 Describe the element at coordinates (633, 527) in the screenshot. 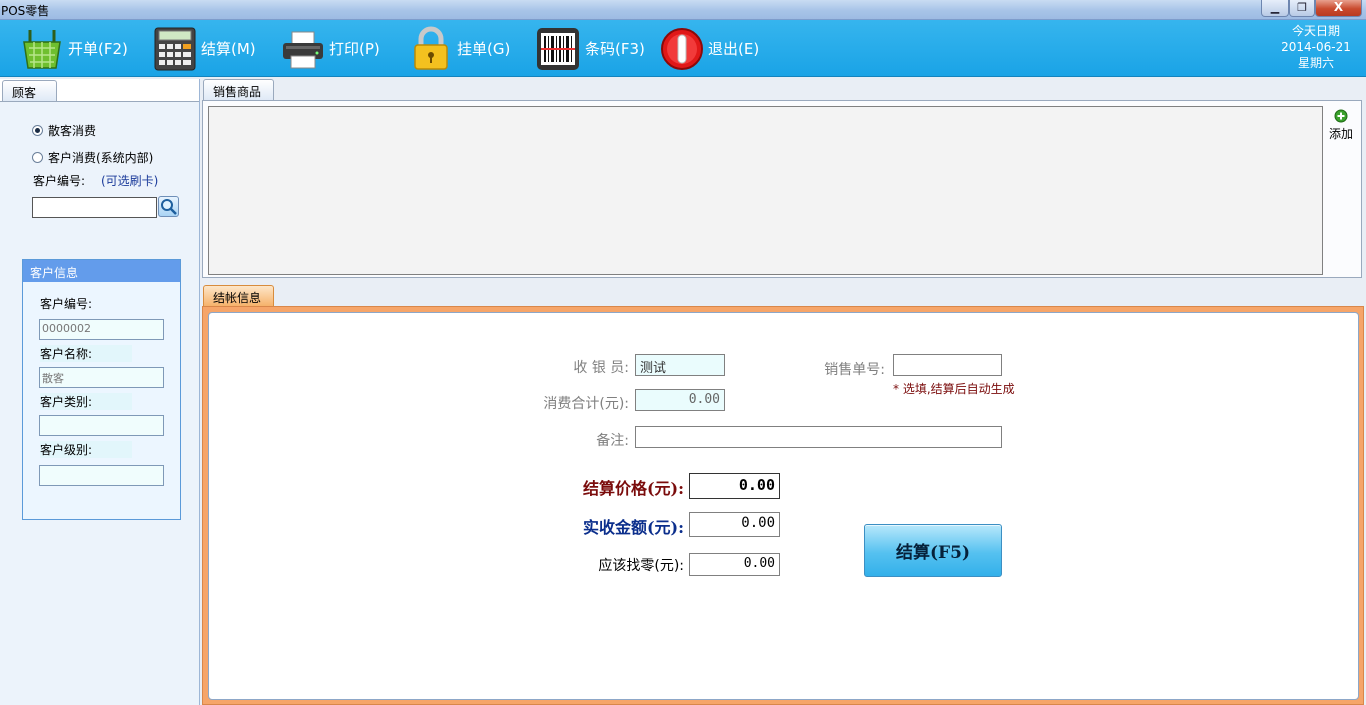

I see `received-amount-label: 实收金额(元):` at that location.